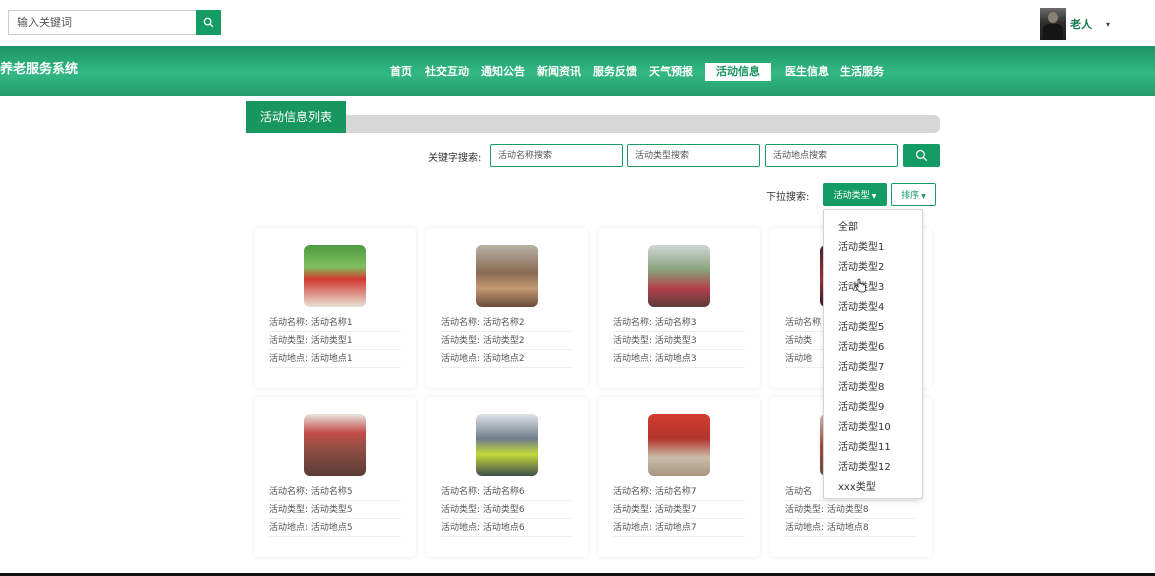 This screenshot has width=1155, height=576. I want to click on nav-item-news: 新闻资讯, so click(559, 72).